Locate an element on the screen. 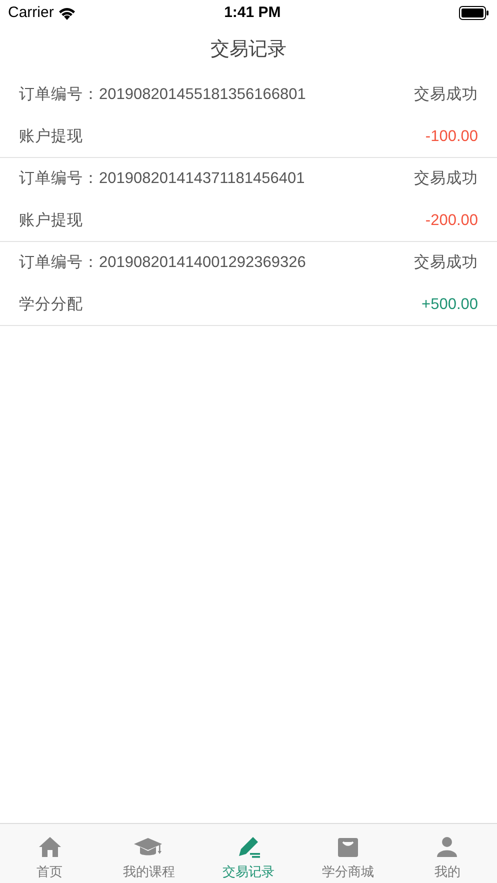  amount-text: -100.00 is located at coordinates (451, 136).